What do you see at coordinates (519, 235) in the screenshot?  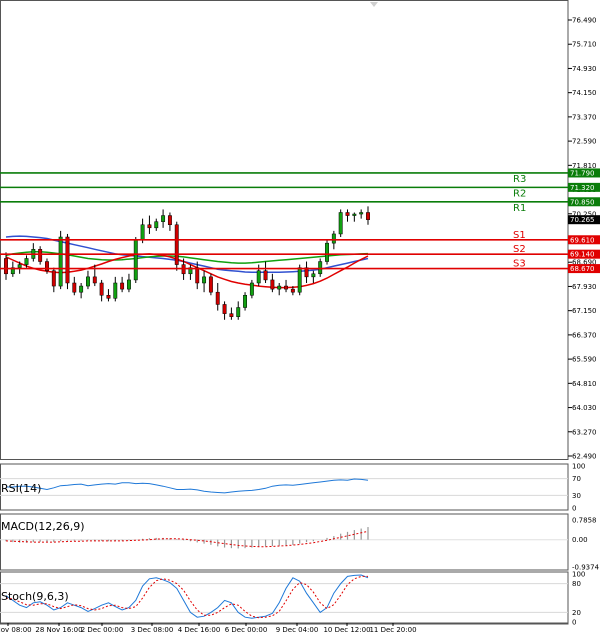 I see `level-name-label: S1` at bounding box center [519, 235].